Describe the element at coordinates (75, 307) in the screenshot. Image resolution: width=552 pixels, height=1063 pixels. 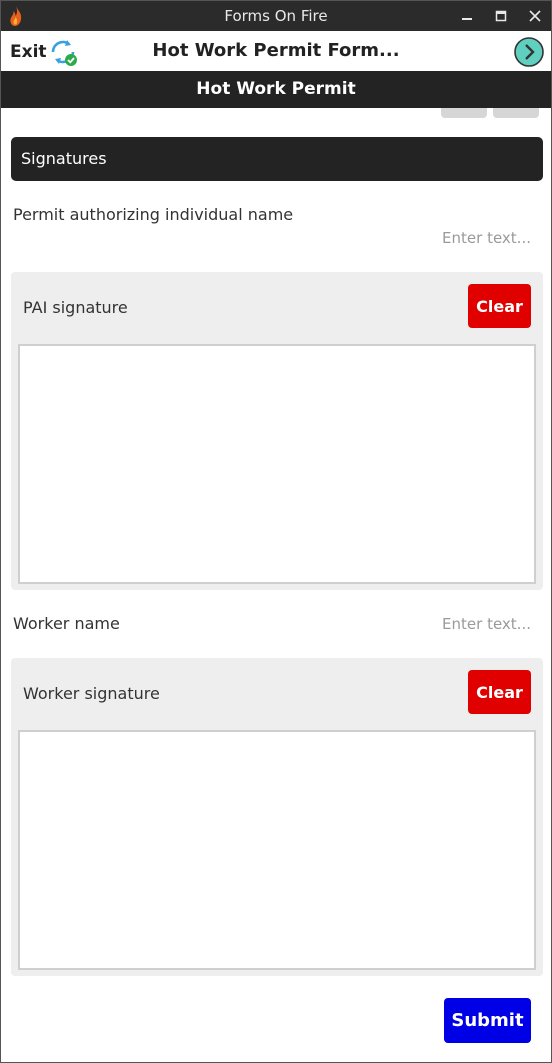
I see `pai-signature-label: PAI signature` at that location.